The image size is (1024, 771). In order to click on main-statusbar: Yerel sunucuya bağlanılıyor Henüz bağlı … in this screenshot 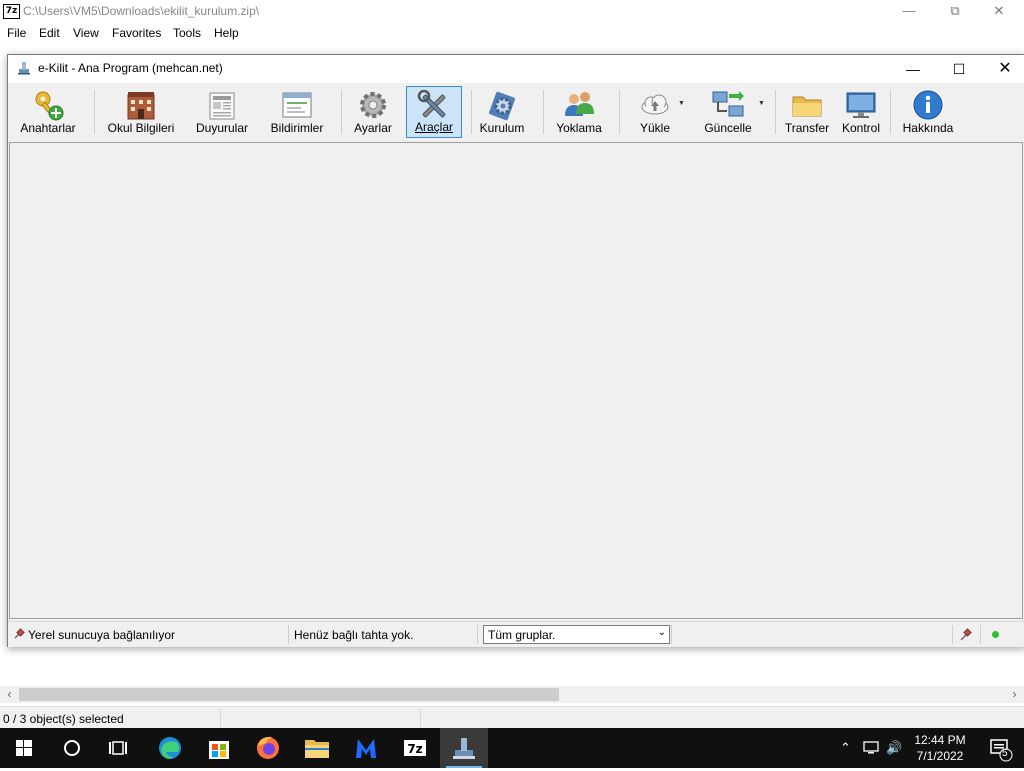, I will do `click(516, 634)`.